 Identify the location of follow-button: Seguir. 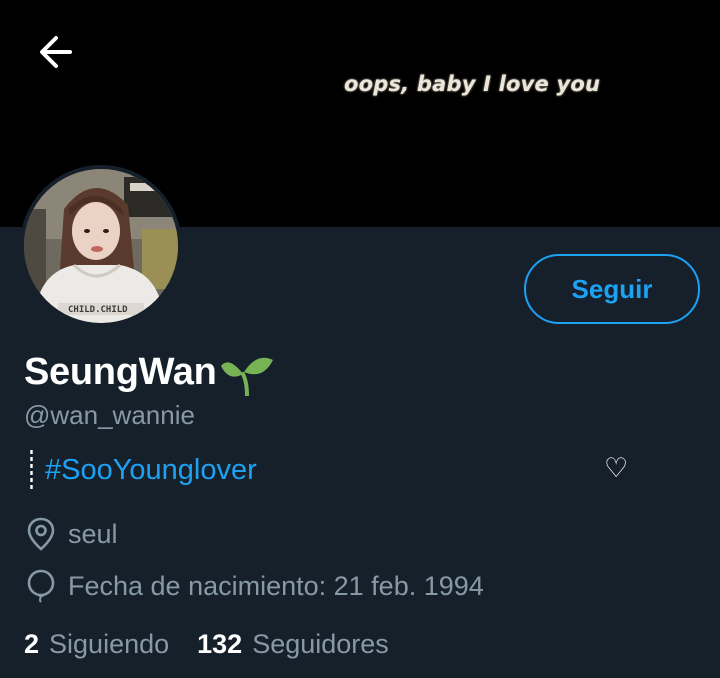
(612, 289).